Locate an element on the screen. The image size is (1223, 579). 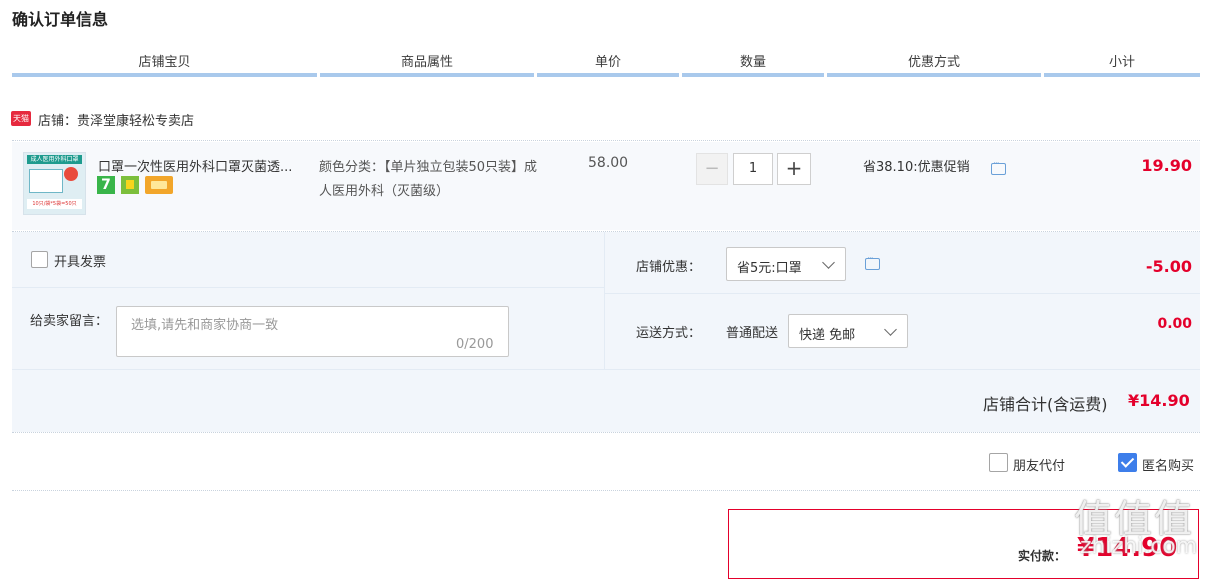
shipping-method-value: 快递 免邮 is located at coordinates (827, 335).